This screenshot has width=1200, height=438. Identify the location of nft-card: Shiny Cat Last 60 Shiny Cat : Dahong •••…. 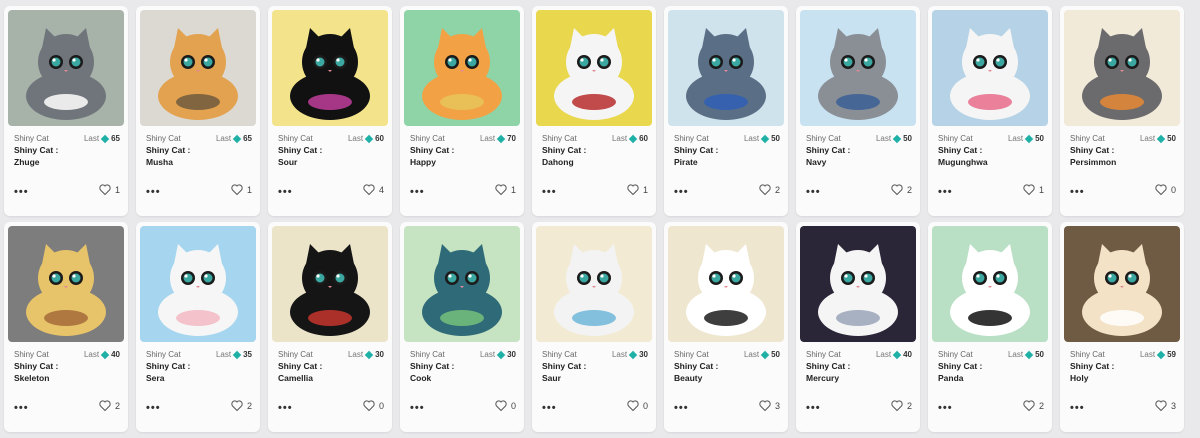
(594, 111).